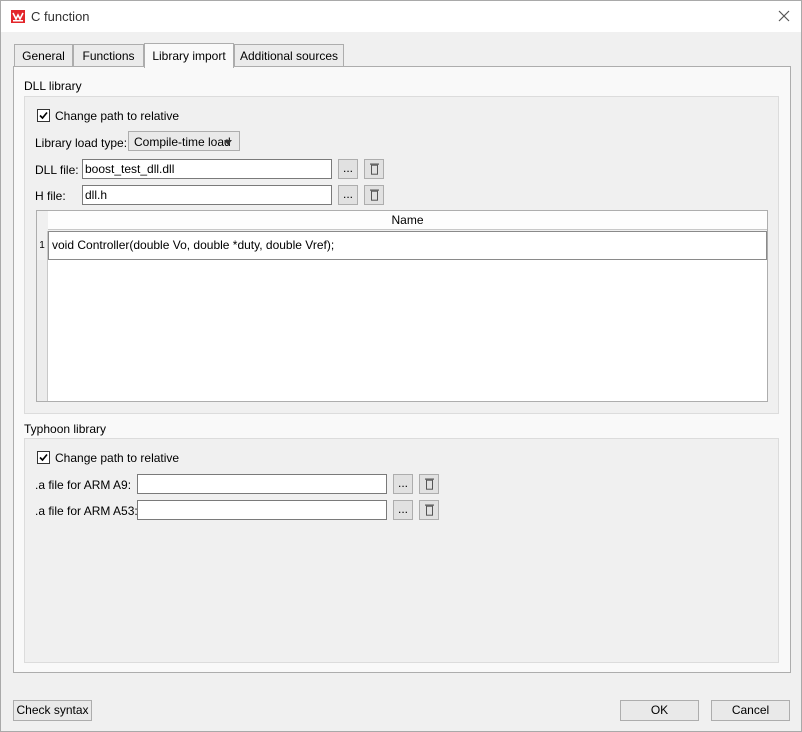 The width and height of the screenshot is (802, 732). Describe the element at coordinates (60, 16) in the screenshot. I see `window-title: C function` at that location.